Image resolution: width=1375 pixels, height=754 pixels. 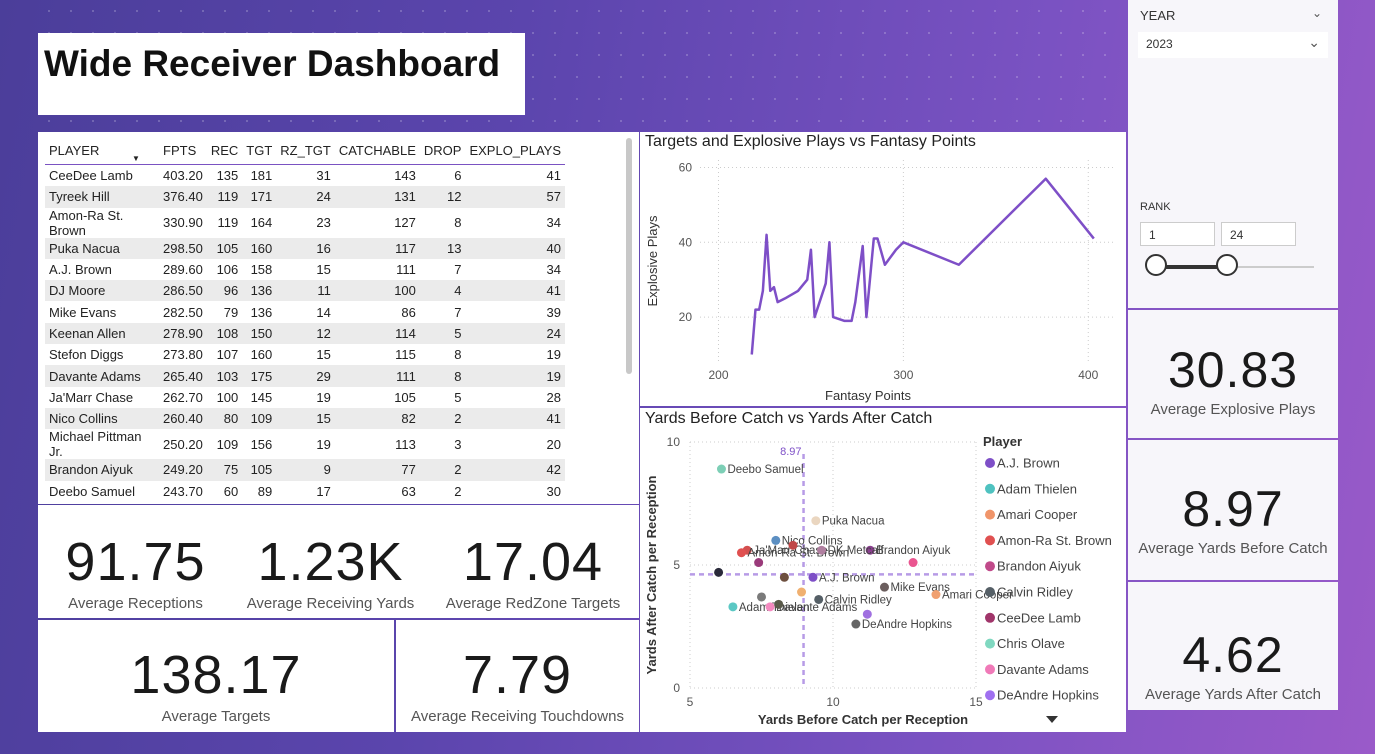 What do you see at coordinates (1258, 234) in the screenshot?
I see `rank-max-input: 24` at bounding box center [1258, 234].